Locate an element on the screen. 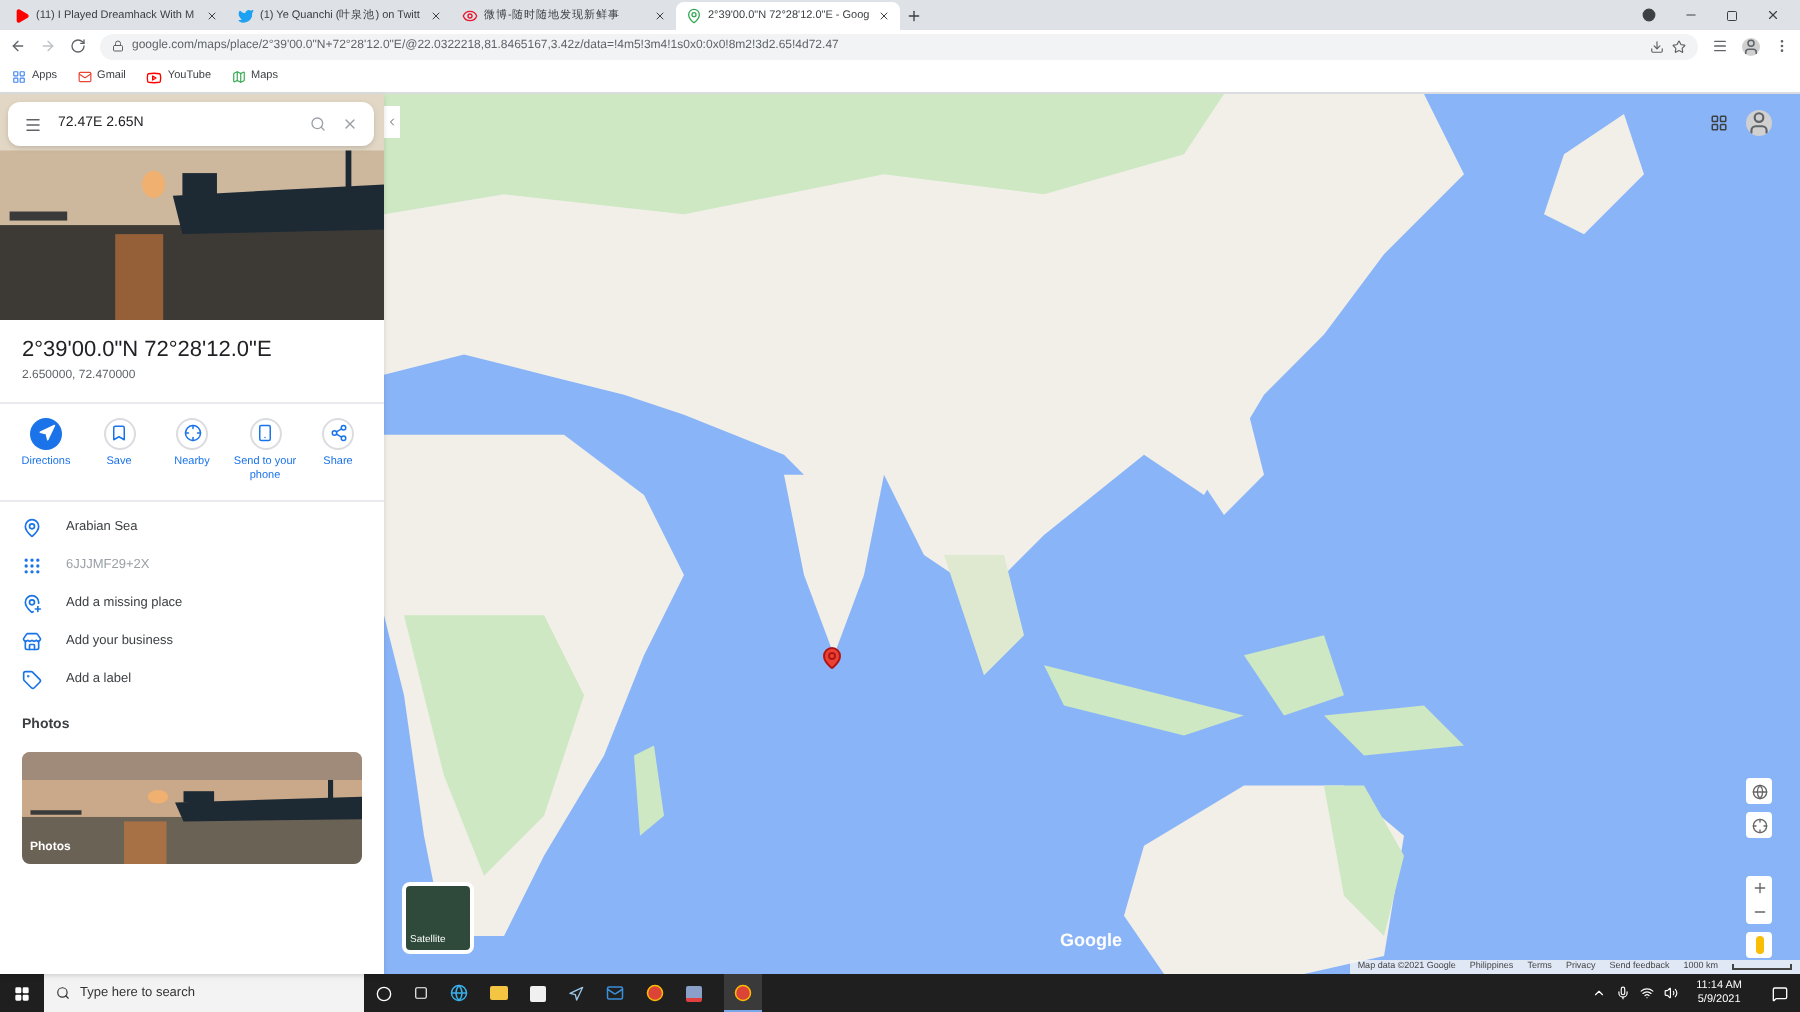 This screenshot has width=1800, height=1012. place-title: 2°39'00.0"N 72°28'12.0"E is located at coordinates (148, 351).